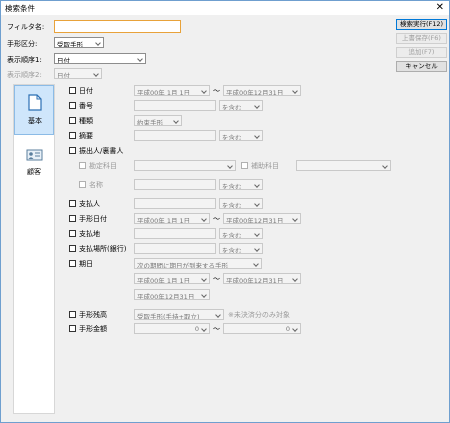  What do you see at coordinates (117, 26) in the screenshot?
I see `filter-name-input` at bounding box center [117, 26].